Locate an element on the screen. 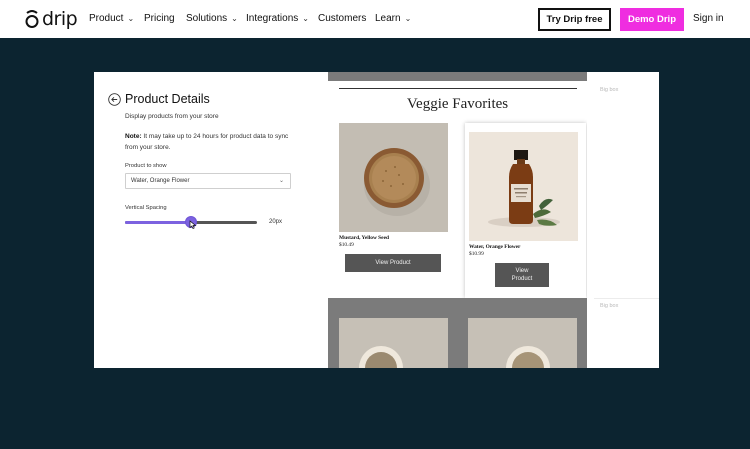 This screenshot has height=449, width=750. product-price: $10.99 is located at coordinates (476, 254).